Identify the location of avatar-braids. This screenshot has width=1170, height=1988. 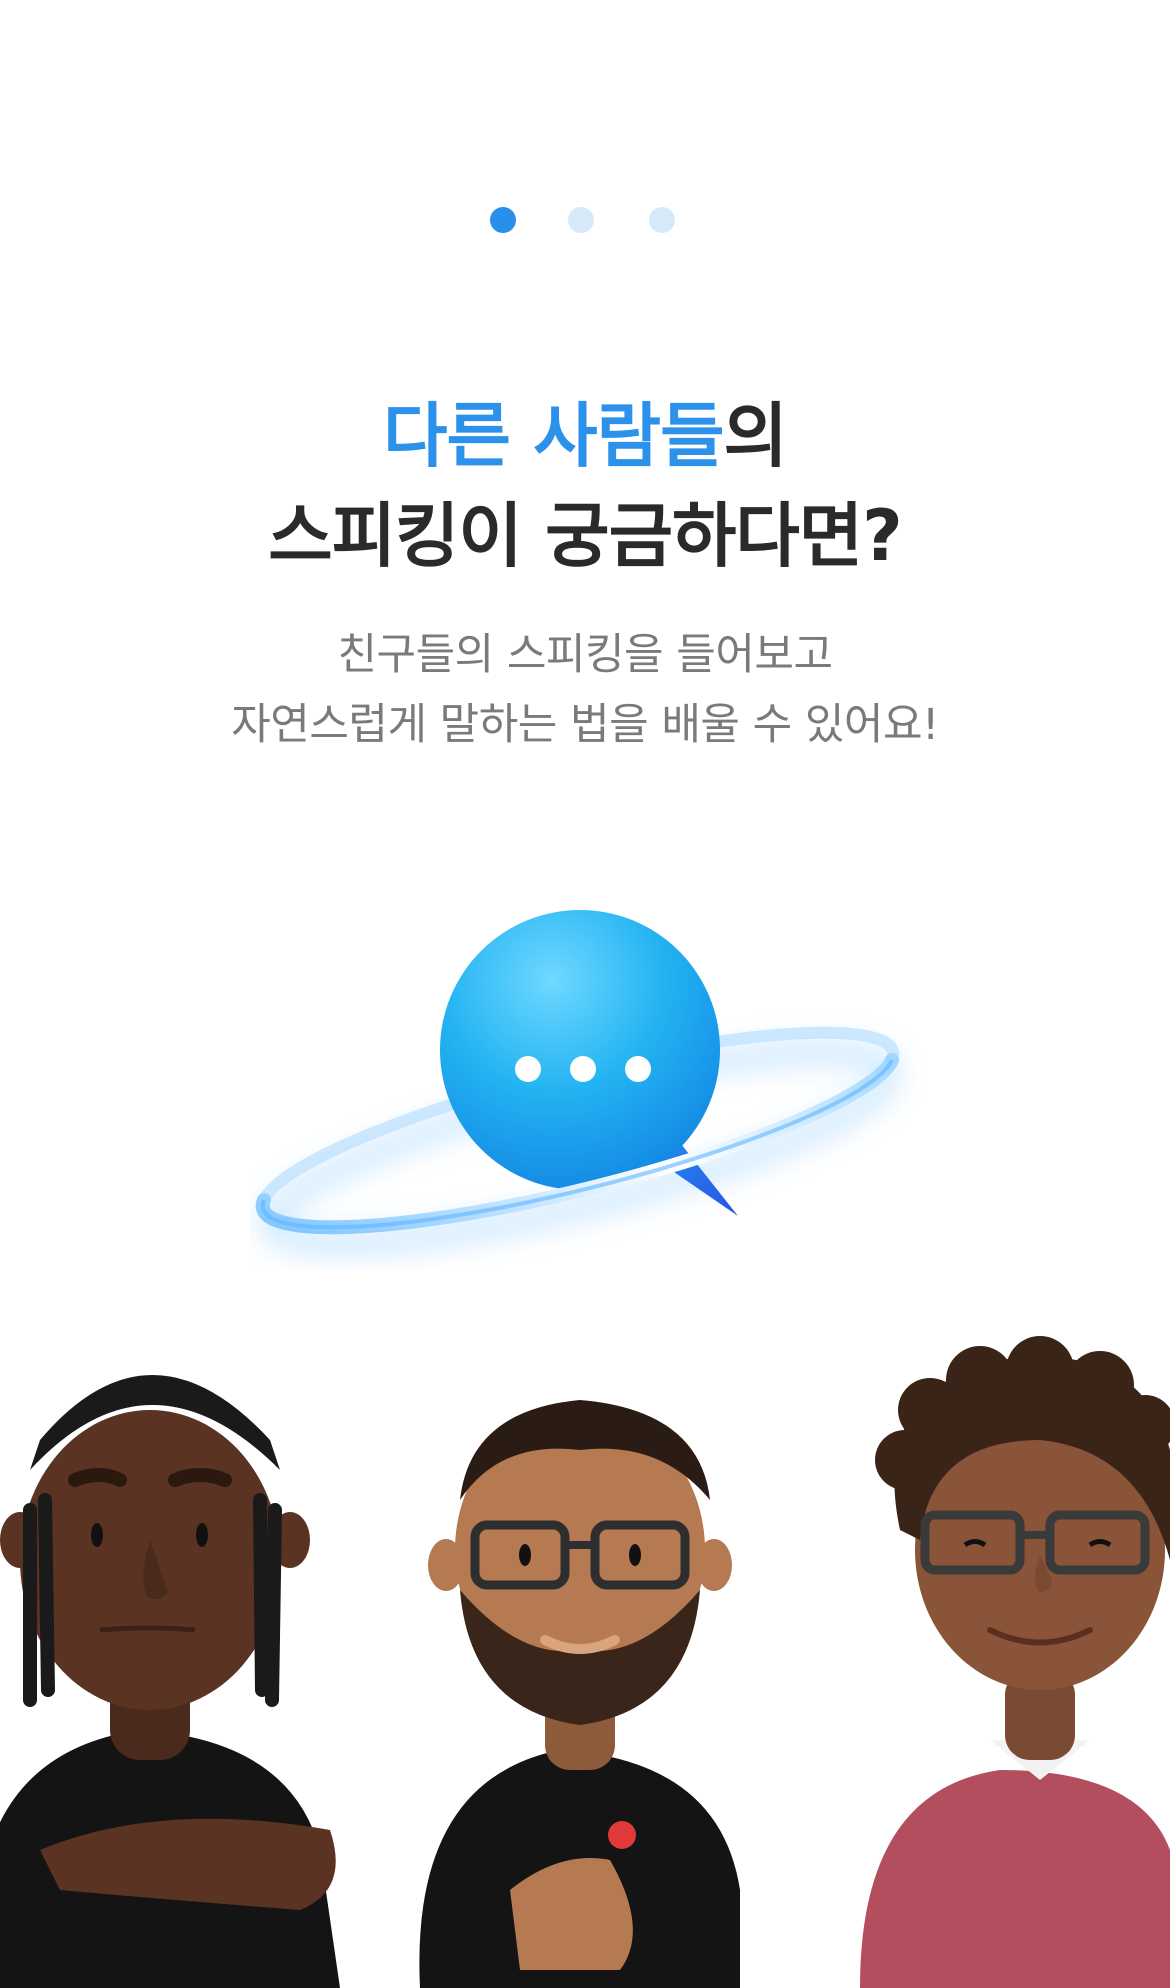
(170, 1681).